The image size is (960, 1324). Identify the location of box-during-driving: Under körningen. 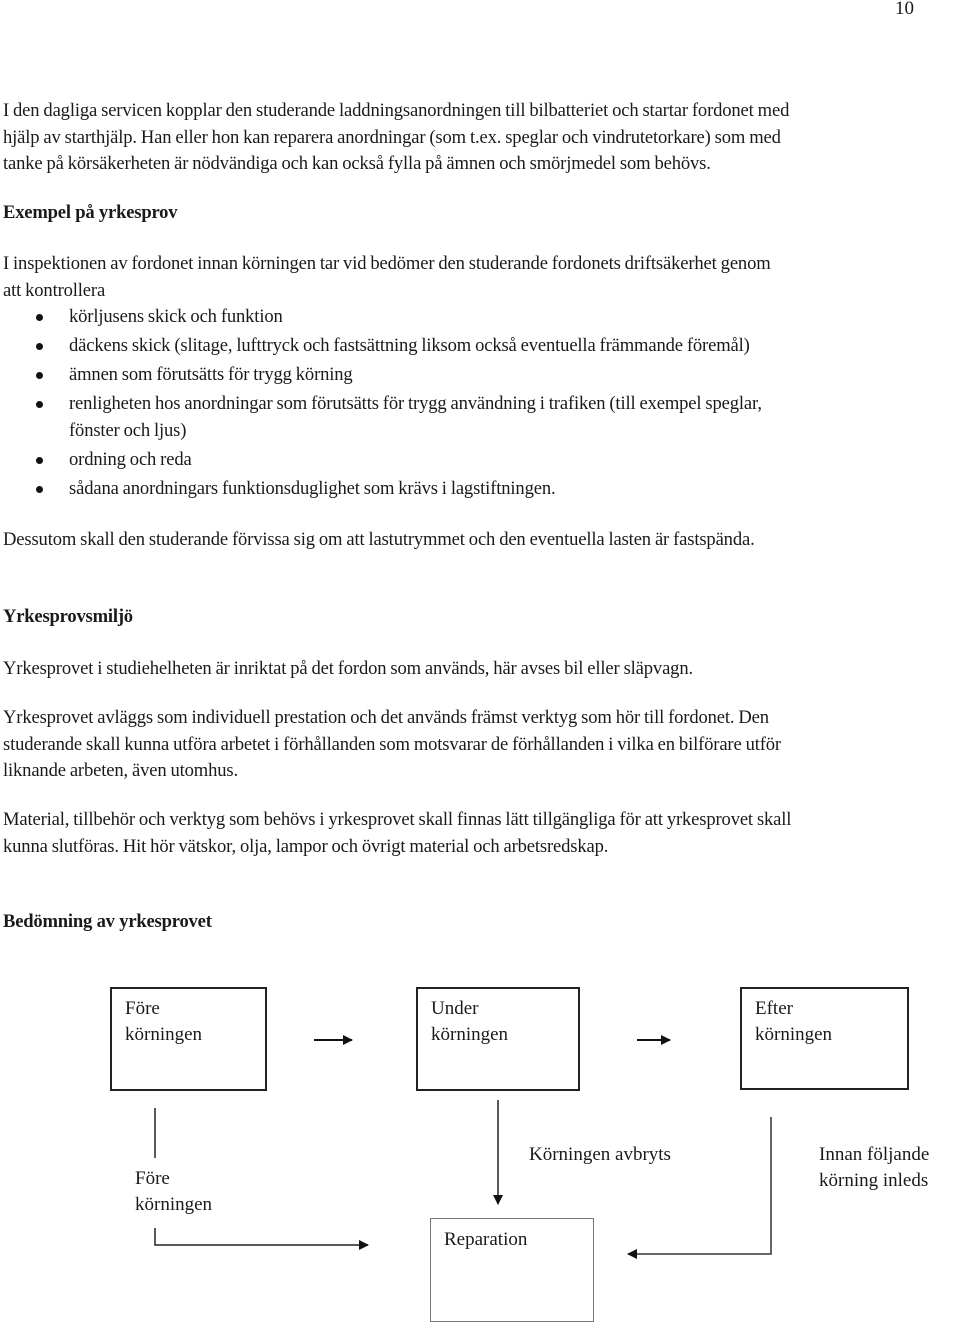
(498, 1039).